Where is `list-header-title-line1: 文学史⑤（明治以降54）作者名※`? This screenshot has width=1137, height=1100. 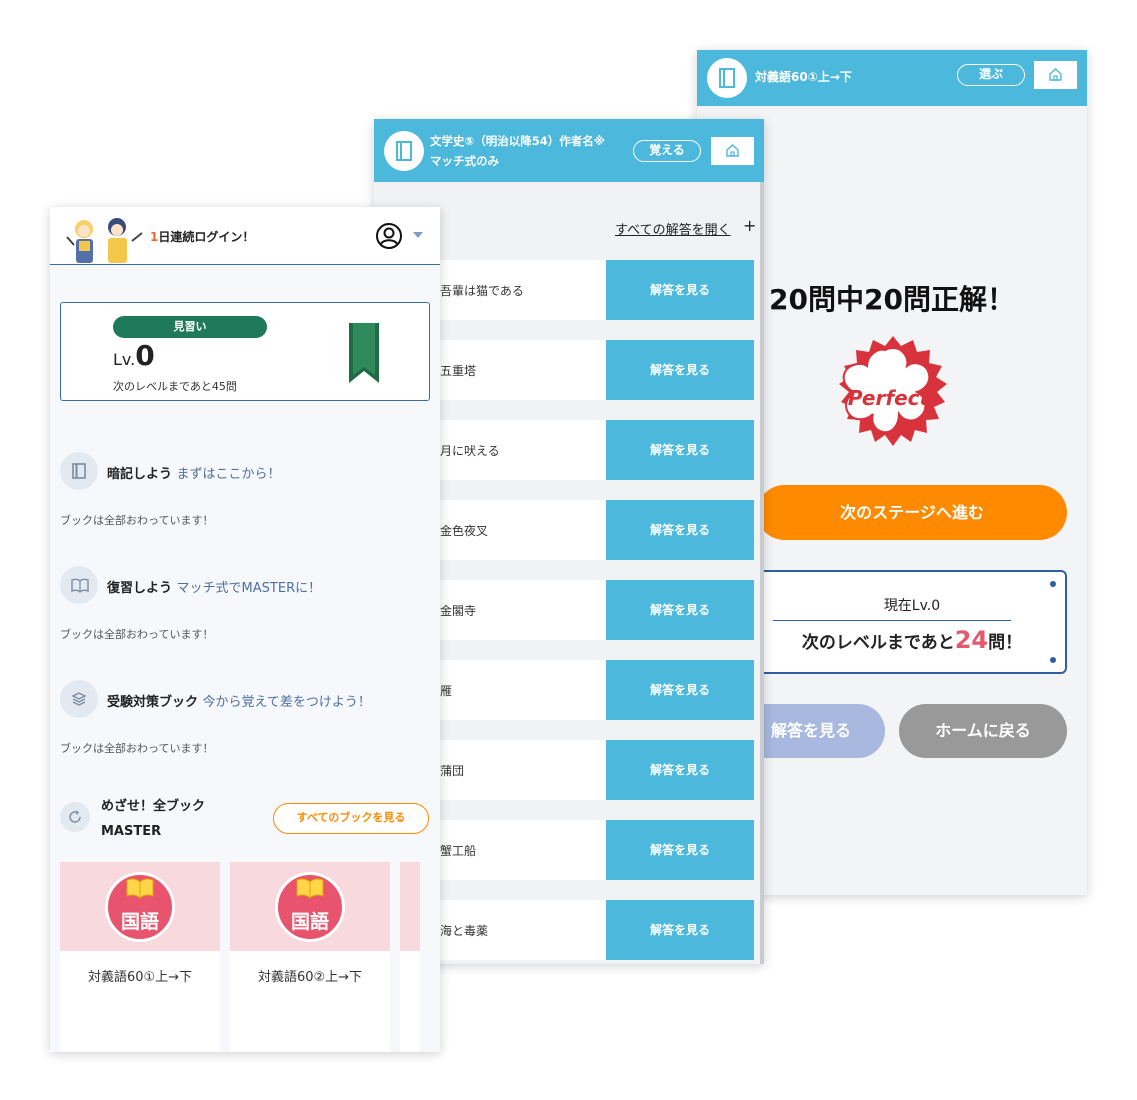
list-header-title-line1: 文学史⑤（明治以降54）作者名※ is located at coordinates (517, 141).